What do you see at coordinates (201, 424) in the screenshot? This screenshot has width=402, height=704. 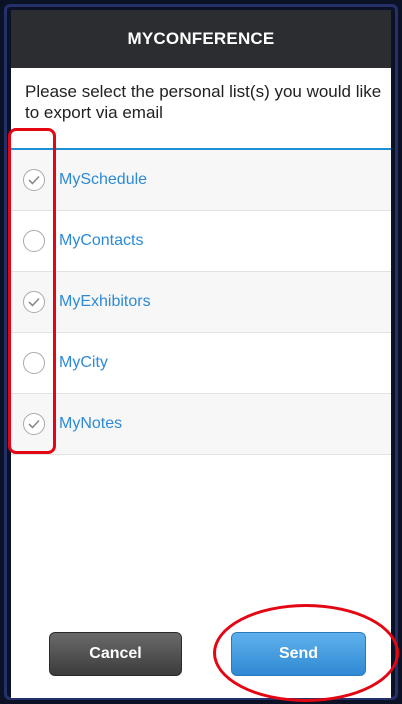 I see `list-item-mynotes: MyNotes` at bounding box center [201, 424].